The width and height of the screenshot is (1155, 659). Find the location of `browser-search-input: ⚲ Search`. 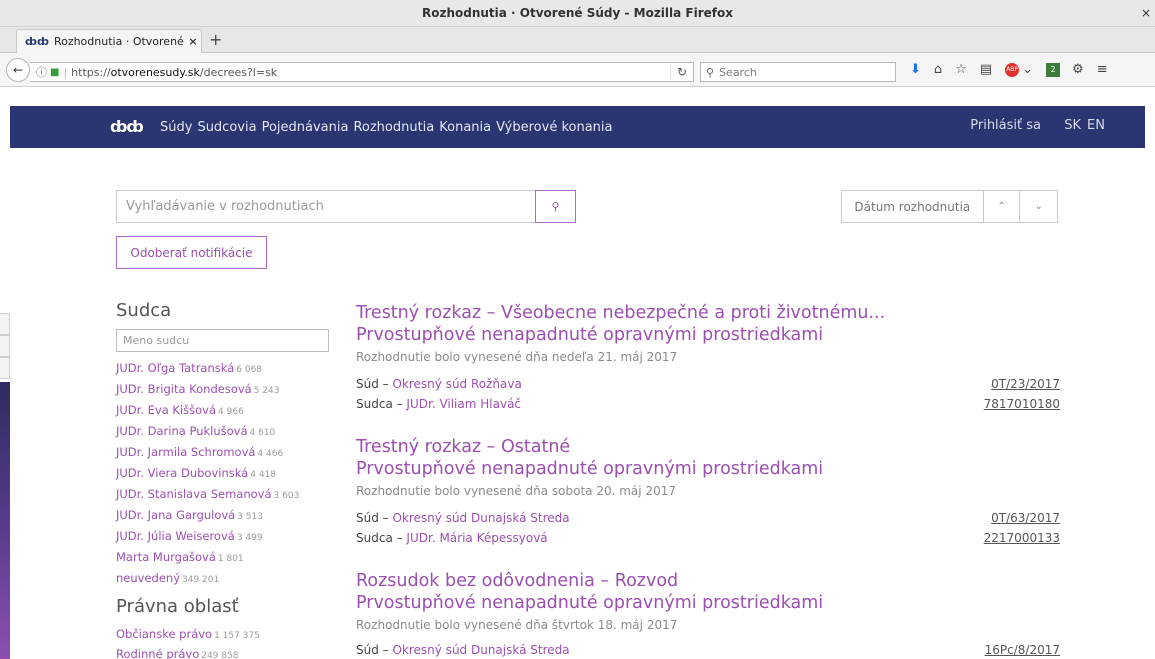

browser-search-input: ⚲ Search is located at coordinates (798, 72).